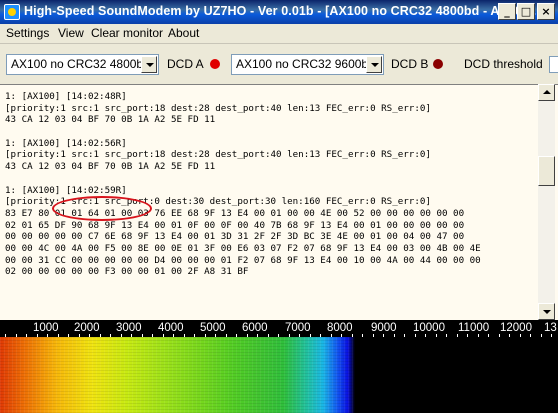 Image resolution: width=558 pixels, height=413 pixels. I want to click on maximize-button: □, so click(526, 11).